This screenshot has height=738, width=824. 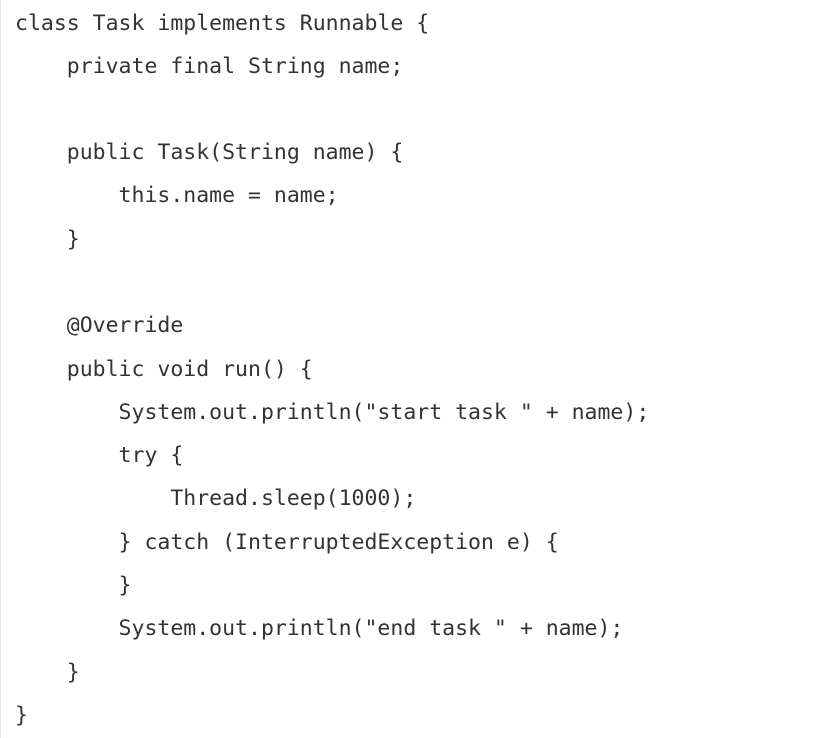 I want to click on code-line: class Task implements Runnable {, so click(x=222, y=23).